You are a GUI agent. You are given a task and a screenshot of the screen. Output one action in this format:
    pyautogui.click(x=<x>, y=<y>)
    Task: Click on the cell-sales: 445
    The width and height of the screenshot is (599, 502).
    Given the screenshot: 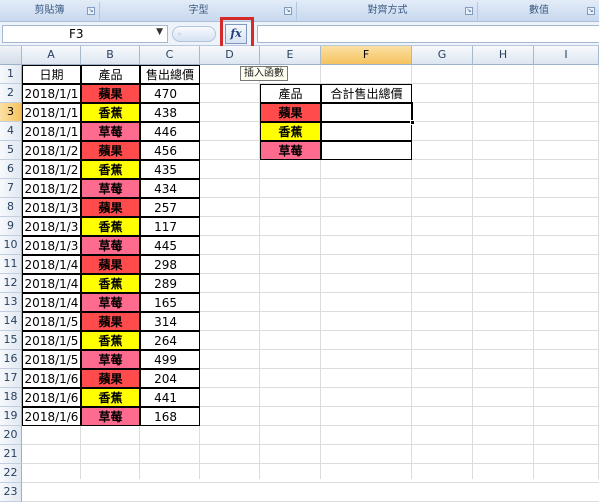 What is the action you would take?
    pyautogui.click(x=170, y=245)
    